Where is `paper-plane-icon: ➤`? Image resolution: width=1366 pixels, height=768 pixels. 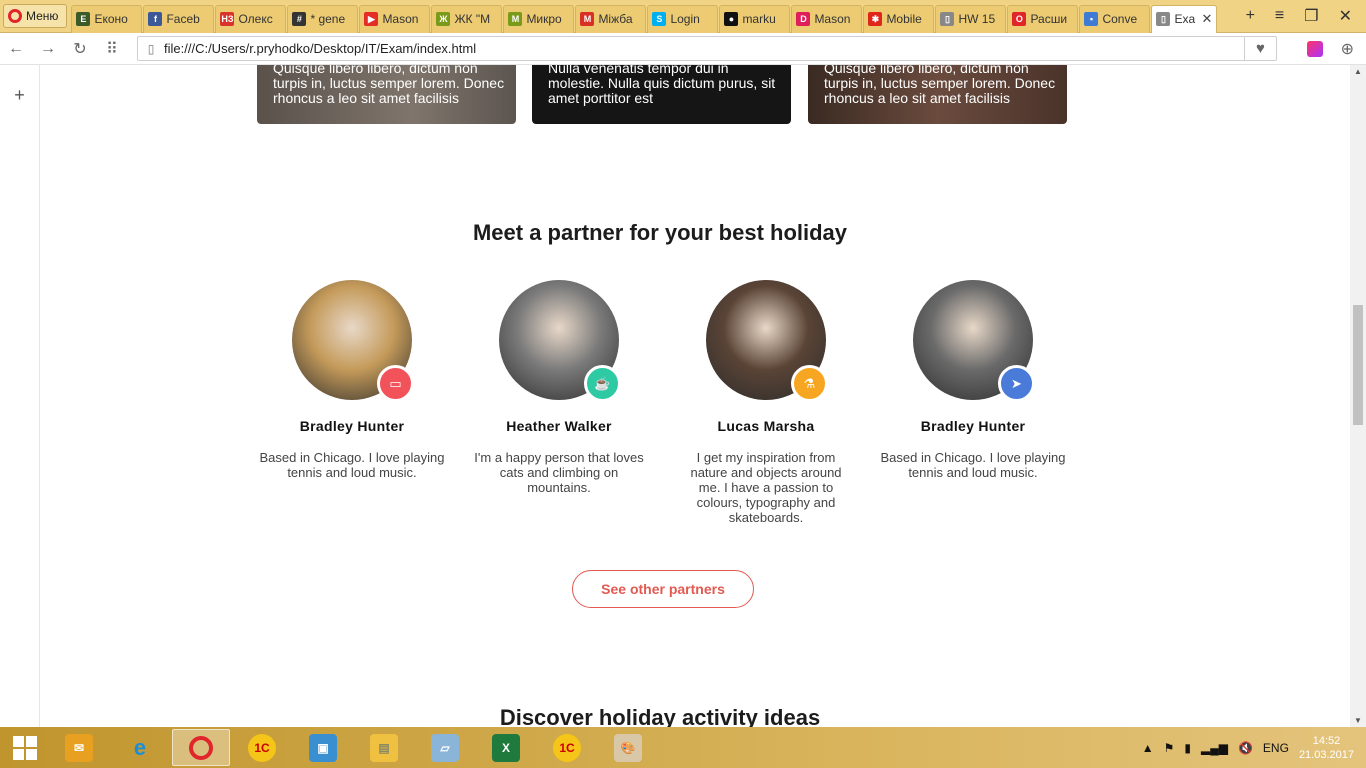 paper-plane-icon: ➤ is located at coordinates (1016, 383).